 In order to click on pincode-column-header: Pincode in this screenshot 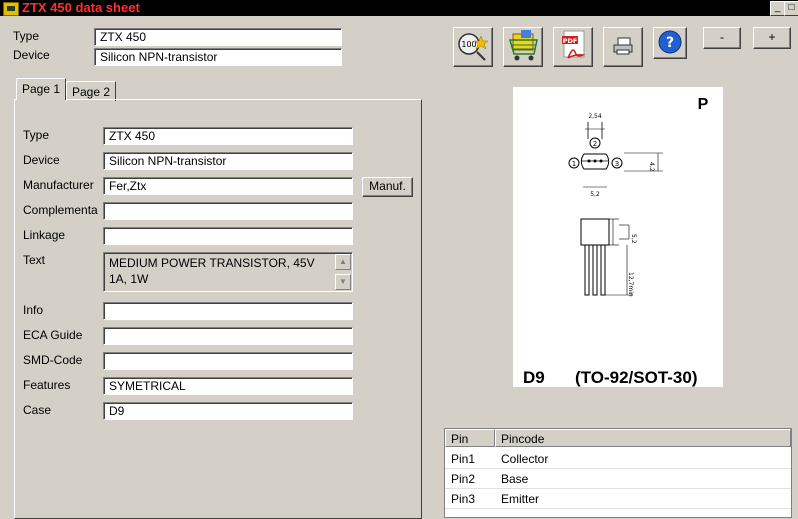, I will do `click(643, 438)`.